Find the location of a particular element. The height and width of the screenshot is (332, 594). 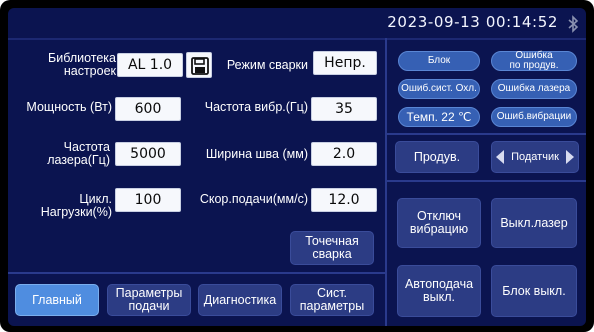

feeder-label: Податчик is located at coordinates (535, 157).